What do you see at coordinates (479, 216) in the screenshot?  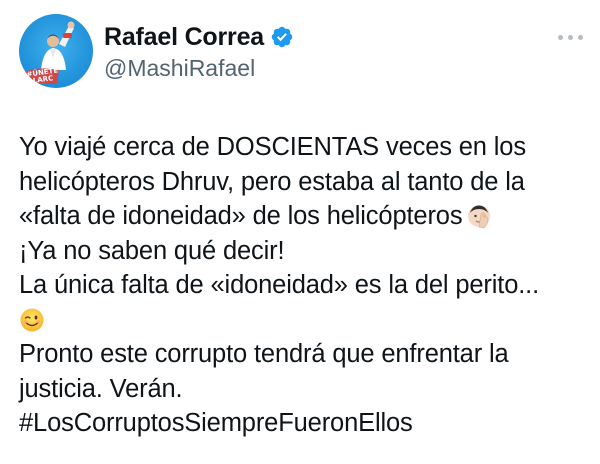 I see `facepalm-emoji-icon` at bounding box center [479, 216].